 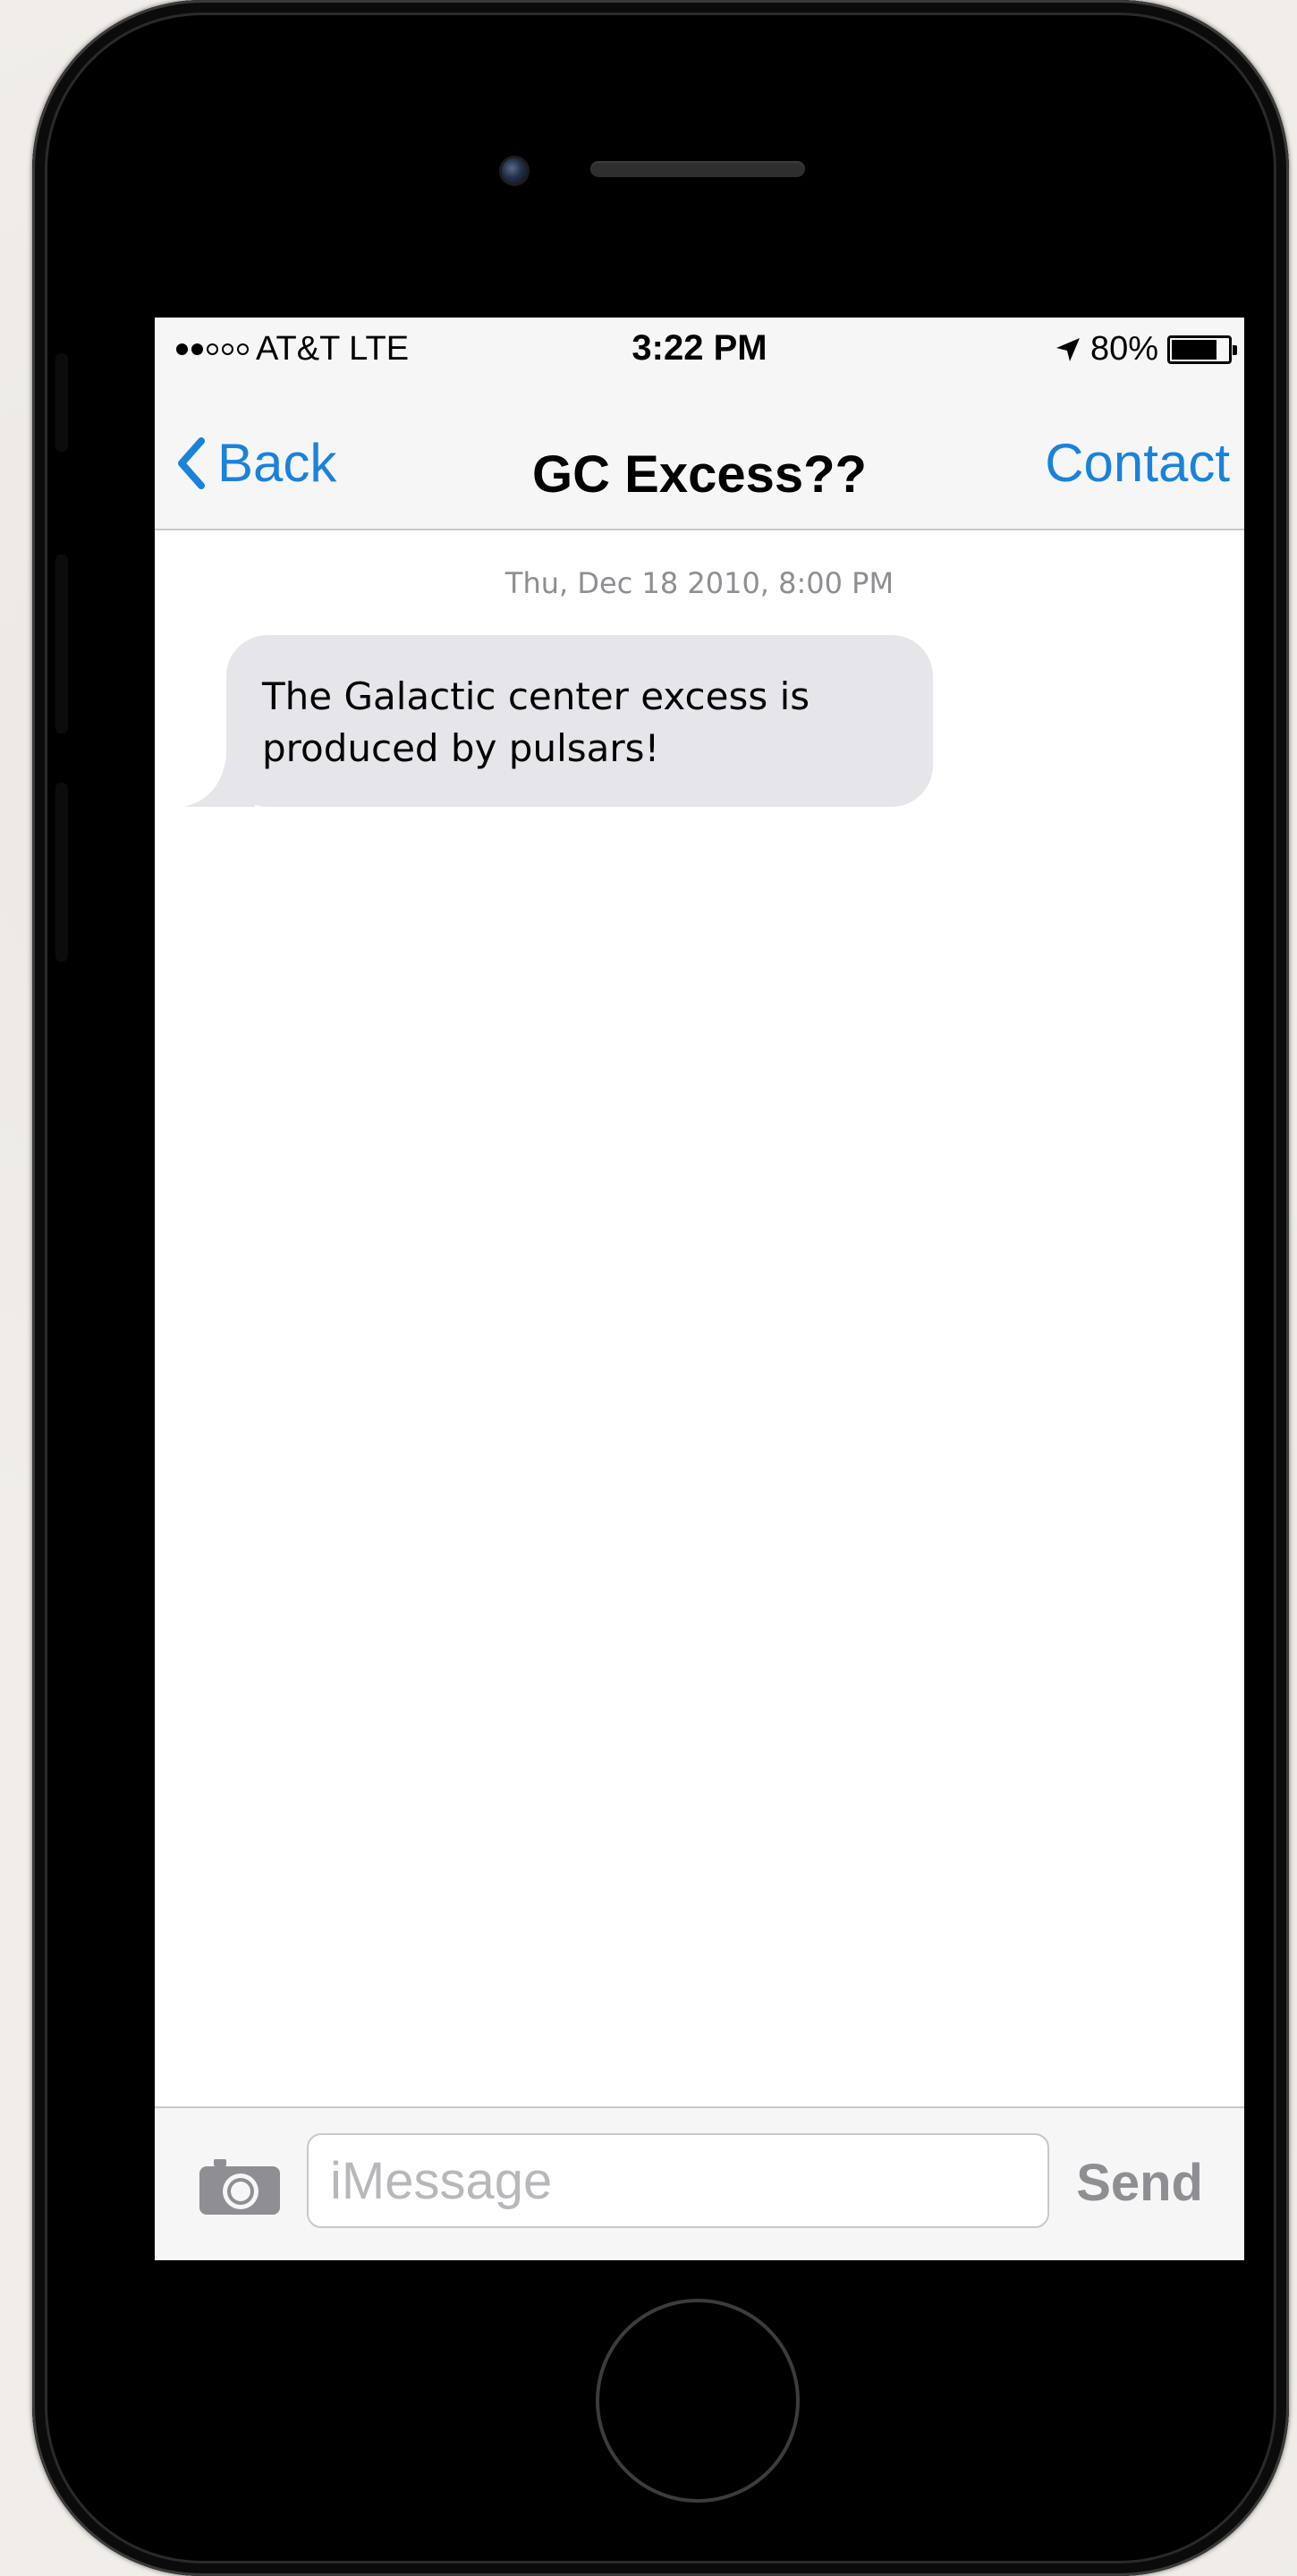 I want to click on home-button, so click(x=698, y=2401).